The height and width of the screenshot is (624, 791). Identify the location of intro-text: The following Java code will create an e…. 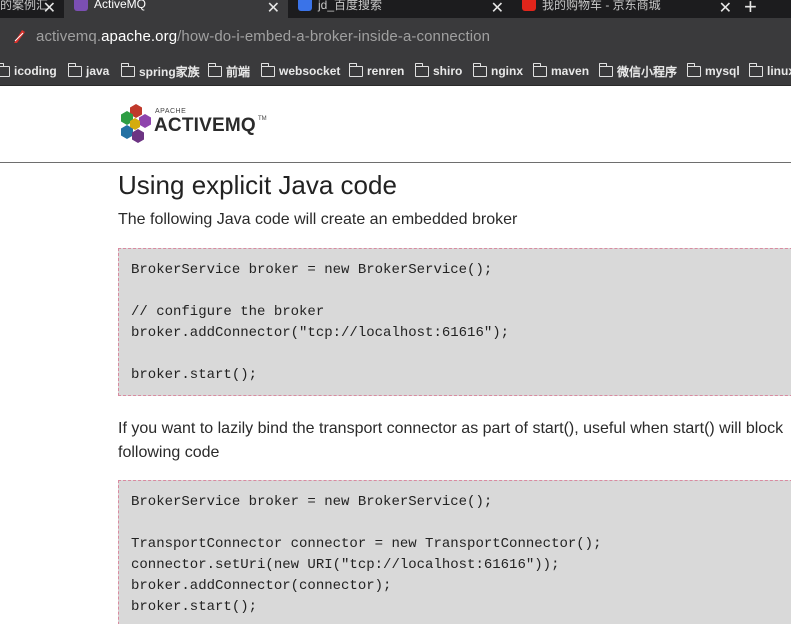
(318, 219).